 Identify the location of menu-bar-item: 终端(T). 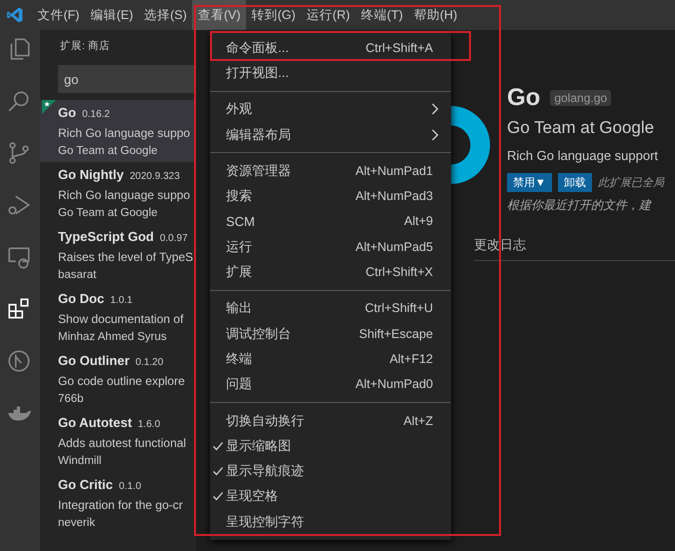
(381, 15).